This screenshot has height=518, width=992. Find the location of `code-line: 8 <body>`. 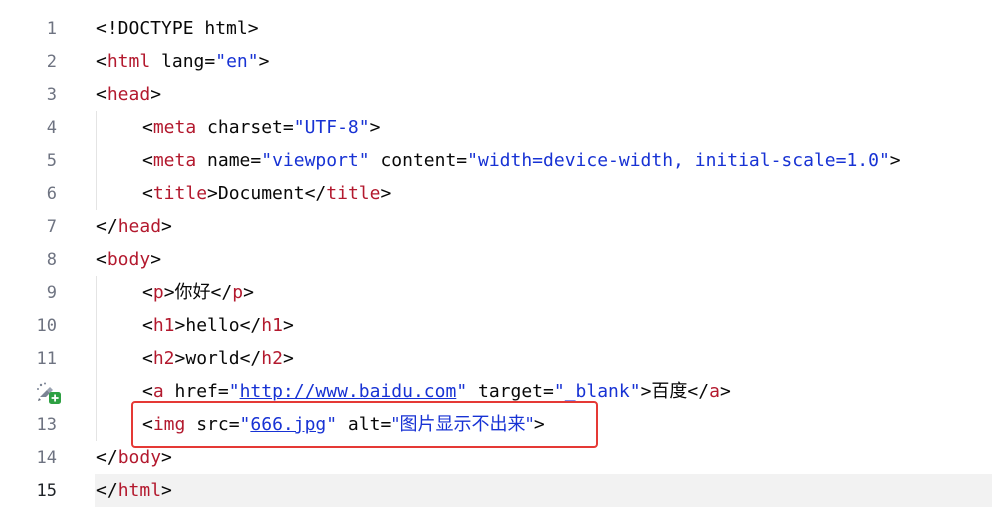

code-line: 8 <body> is located at coordinates (496, 259).